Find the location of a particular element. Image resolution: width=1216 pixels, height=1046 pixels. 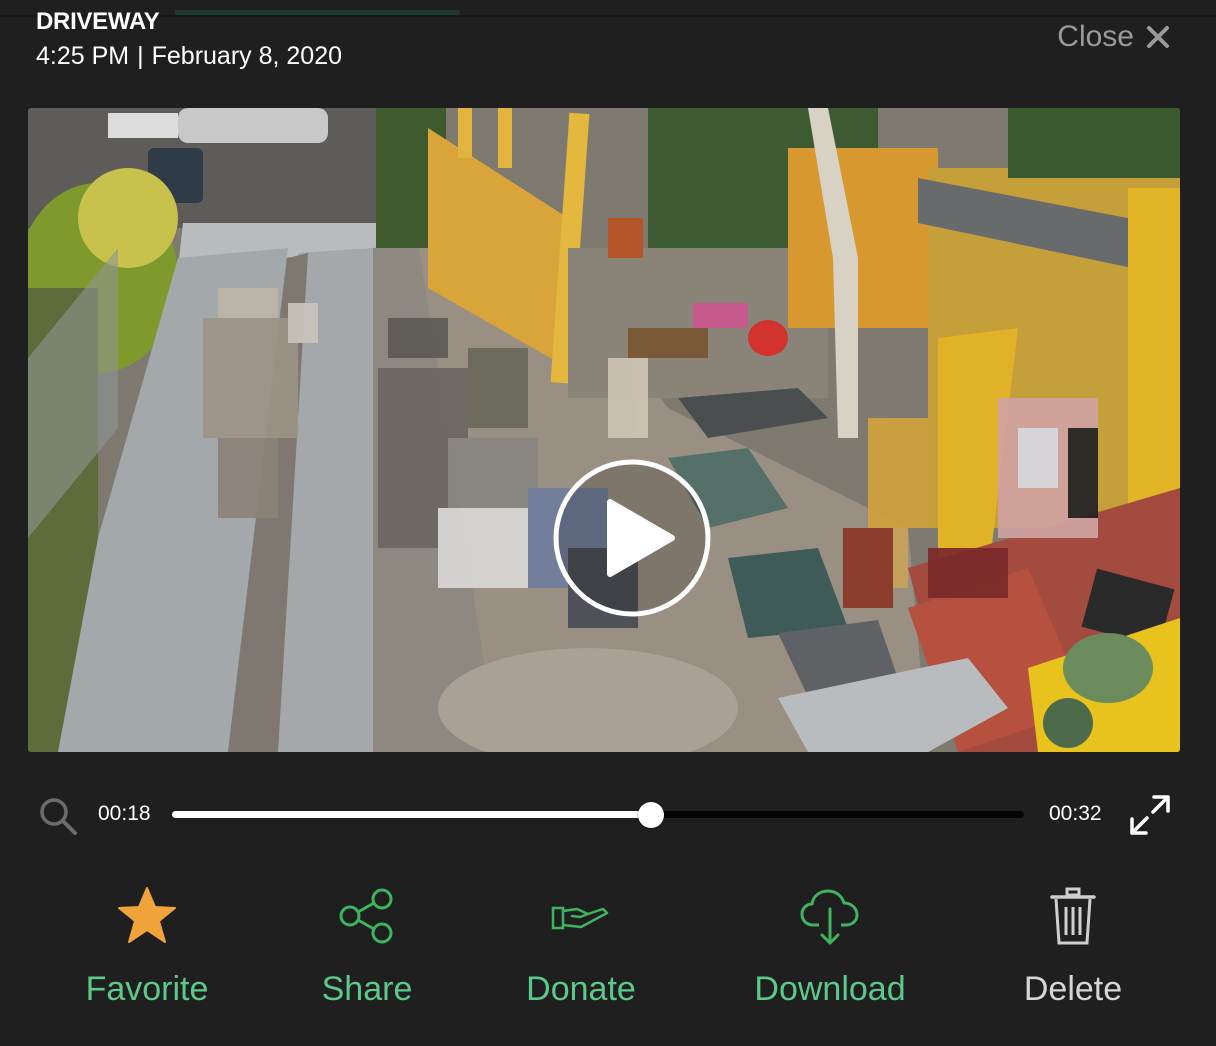

close-button: Close is located at coordinates (1113, 37).